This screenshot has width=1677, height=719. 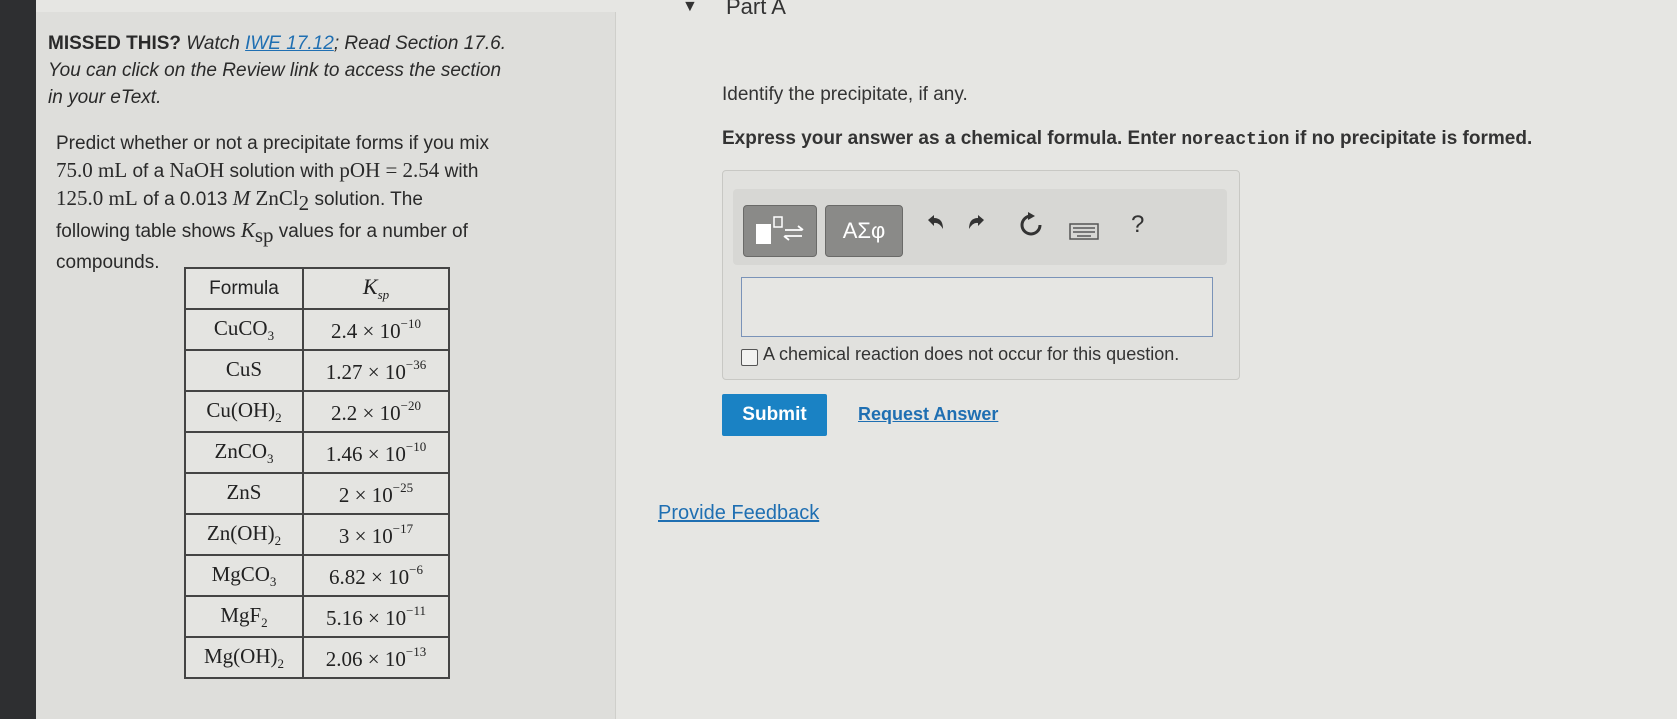 What do you see at coordinates (366, 617) in the screenshot?
I see `ksp-mantissa: 5.16 × 10` at bounding box center [366, 617].